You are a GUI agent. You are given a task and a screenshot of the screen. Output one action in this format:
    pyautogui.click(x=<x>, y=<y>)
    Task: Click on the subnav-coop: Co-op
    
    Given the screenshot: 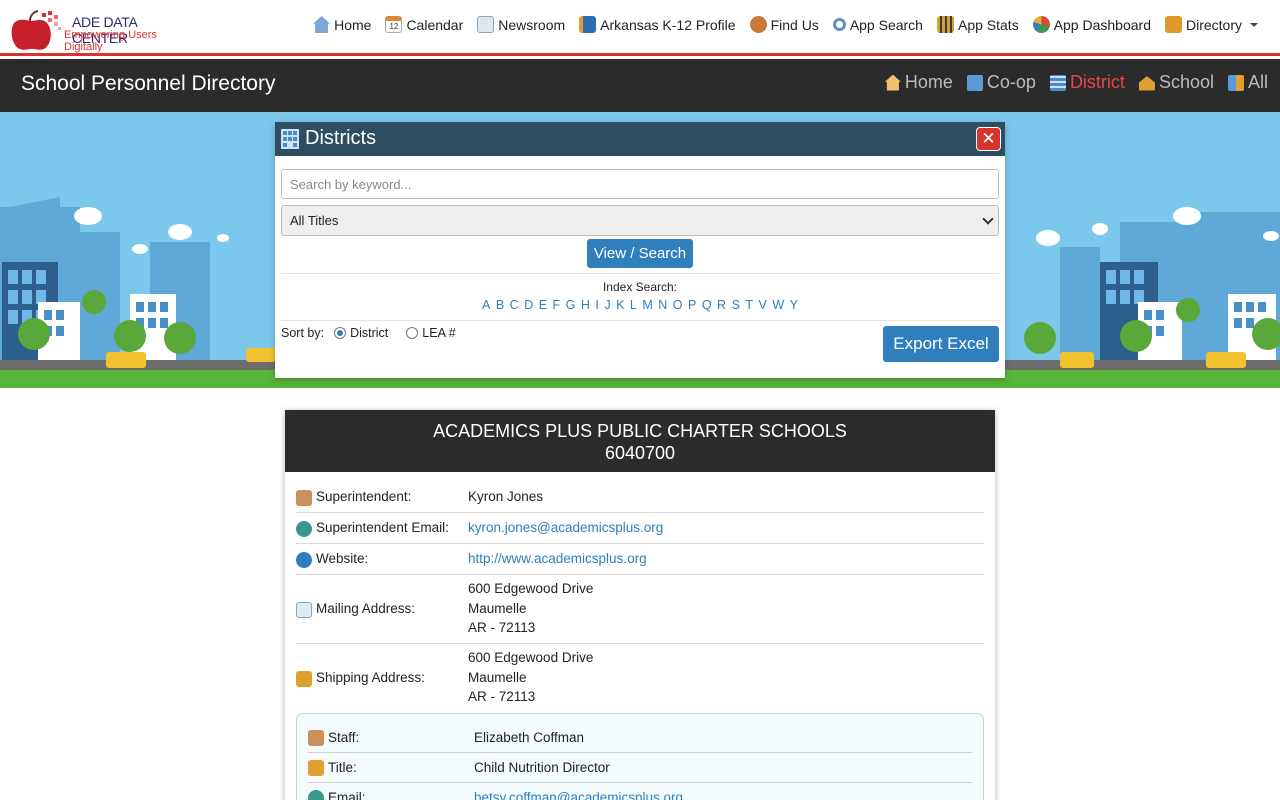 What is the action you would take?
    pyautogui.click(x=1001, y=82)
    